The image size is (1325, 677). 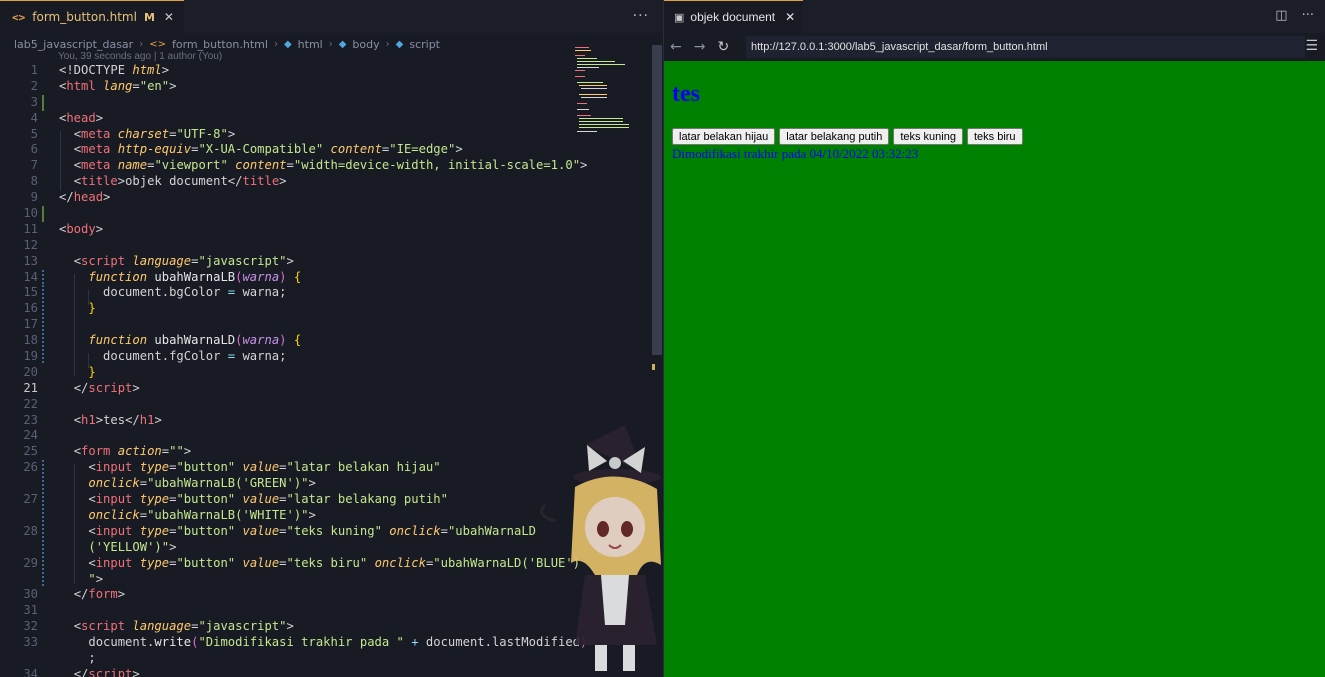 I want to click on code-text: <meta charset="UTF-8">, so click(x=154, y=133).